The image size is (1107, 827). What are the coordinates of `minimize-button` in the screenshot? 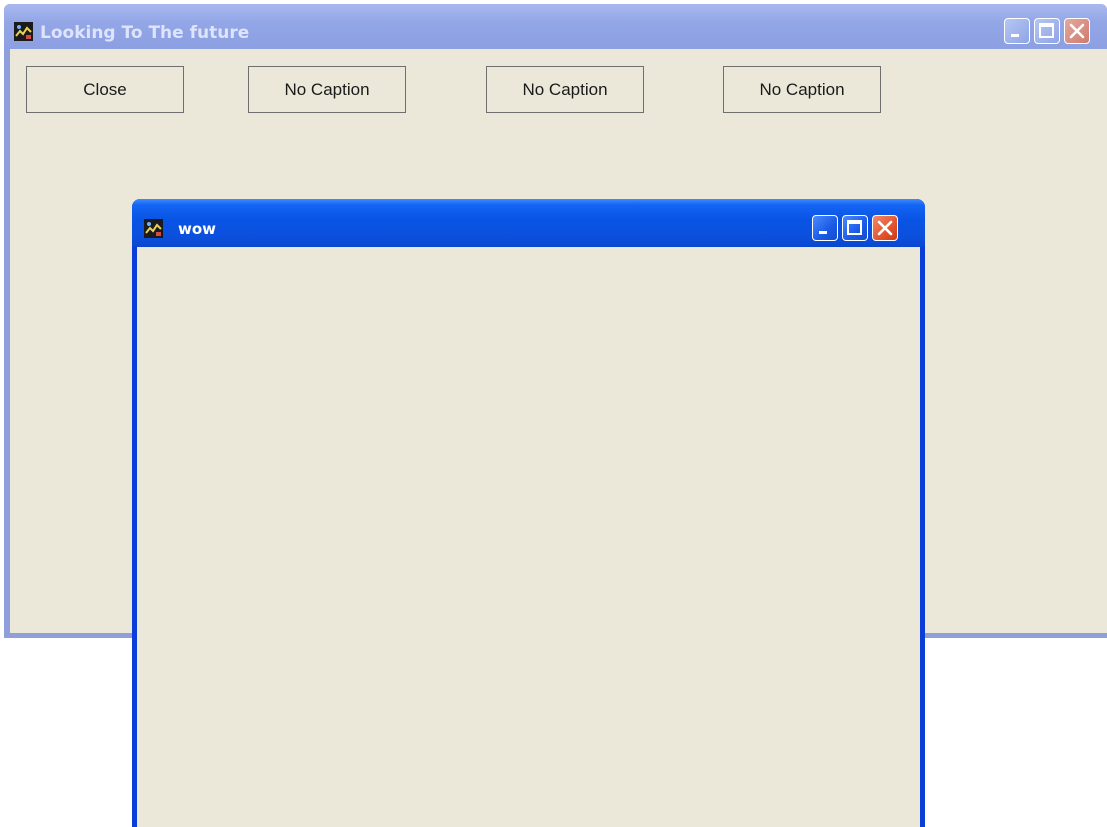 It's located at (1017, 31).